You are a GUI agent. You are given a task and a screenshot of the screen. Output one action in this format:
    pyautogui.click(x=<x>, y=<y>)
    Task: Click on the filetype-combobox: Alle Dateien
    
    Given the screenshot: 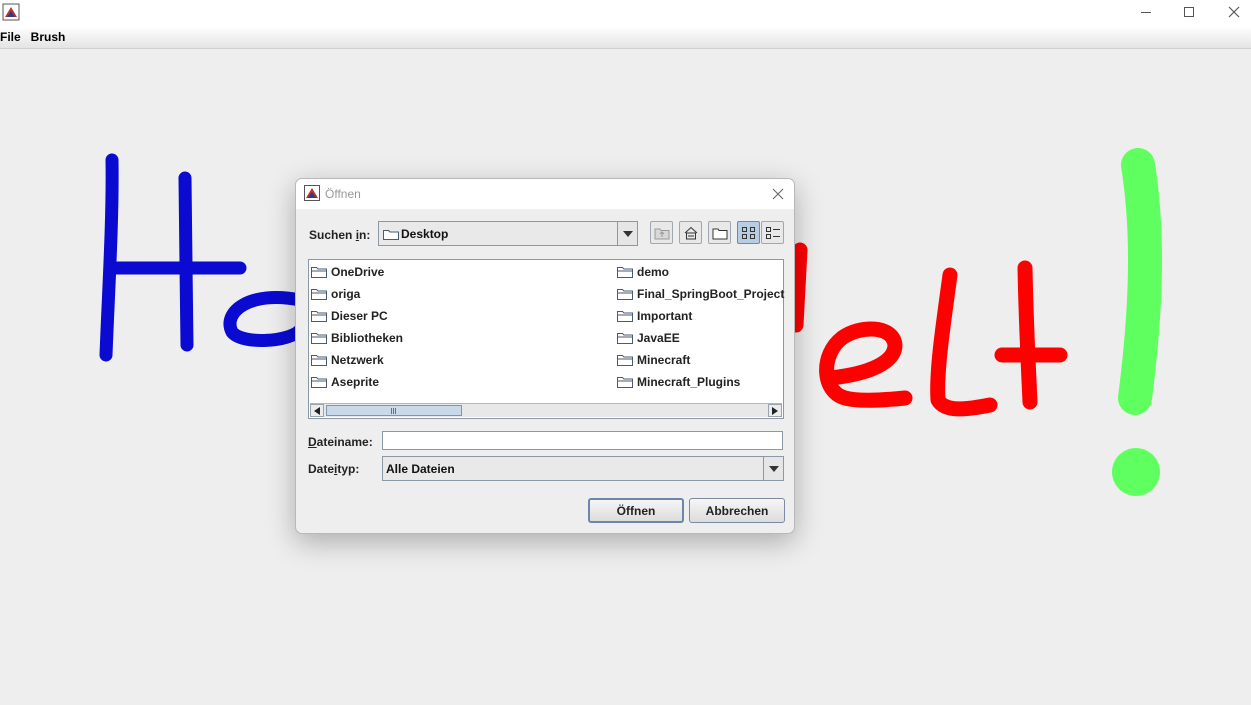 What is the action you would take?
    pyautogui.click(x=583, y=468)
    